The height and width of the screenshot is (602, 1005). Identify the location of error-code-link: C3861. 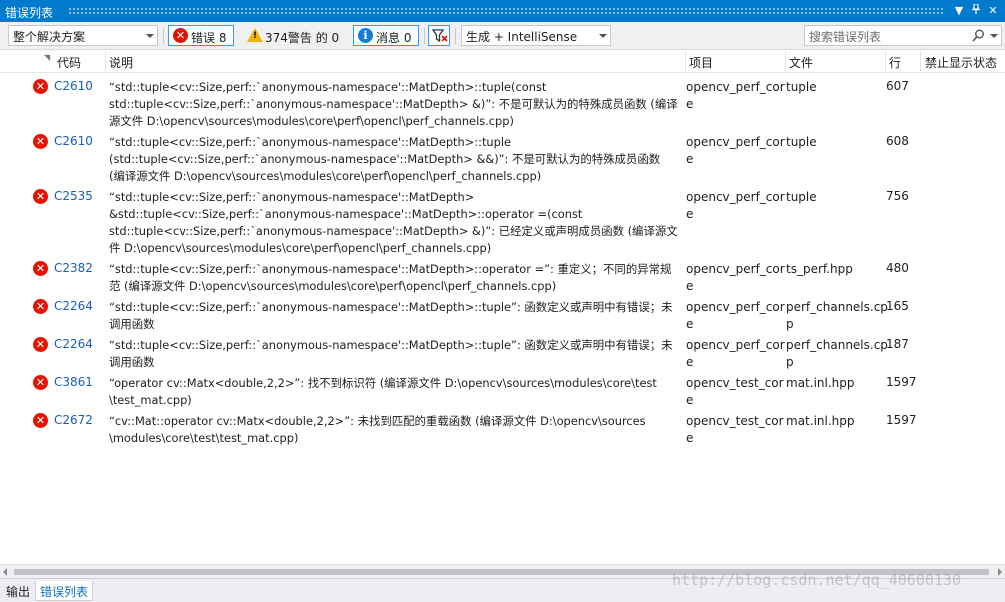
(73, 382).